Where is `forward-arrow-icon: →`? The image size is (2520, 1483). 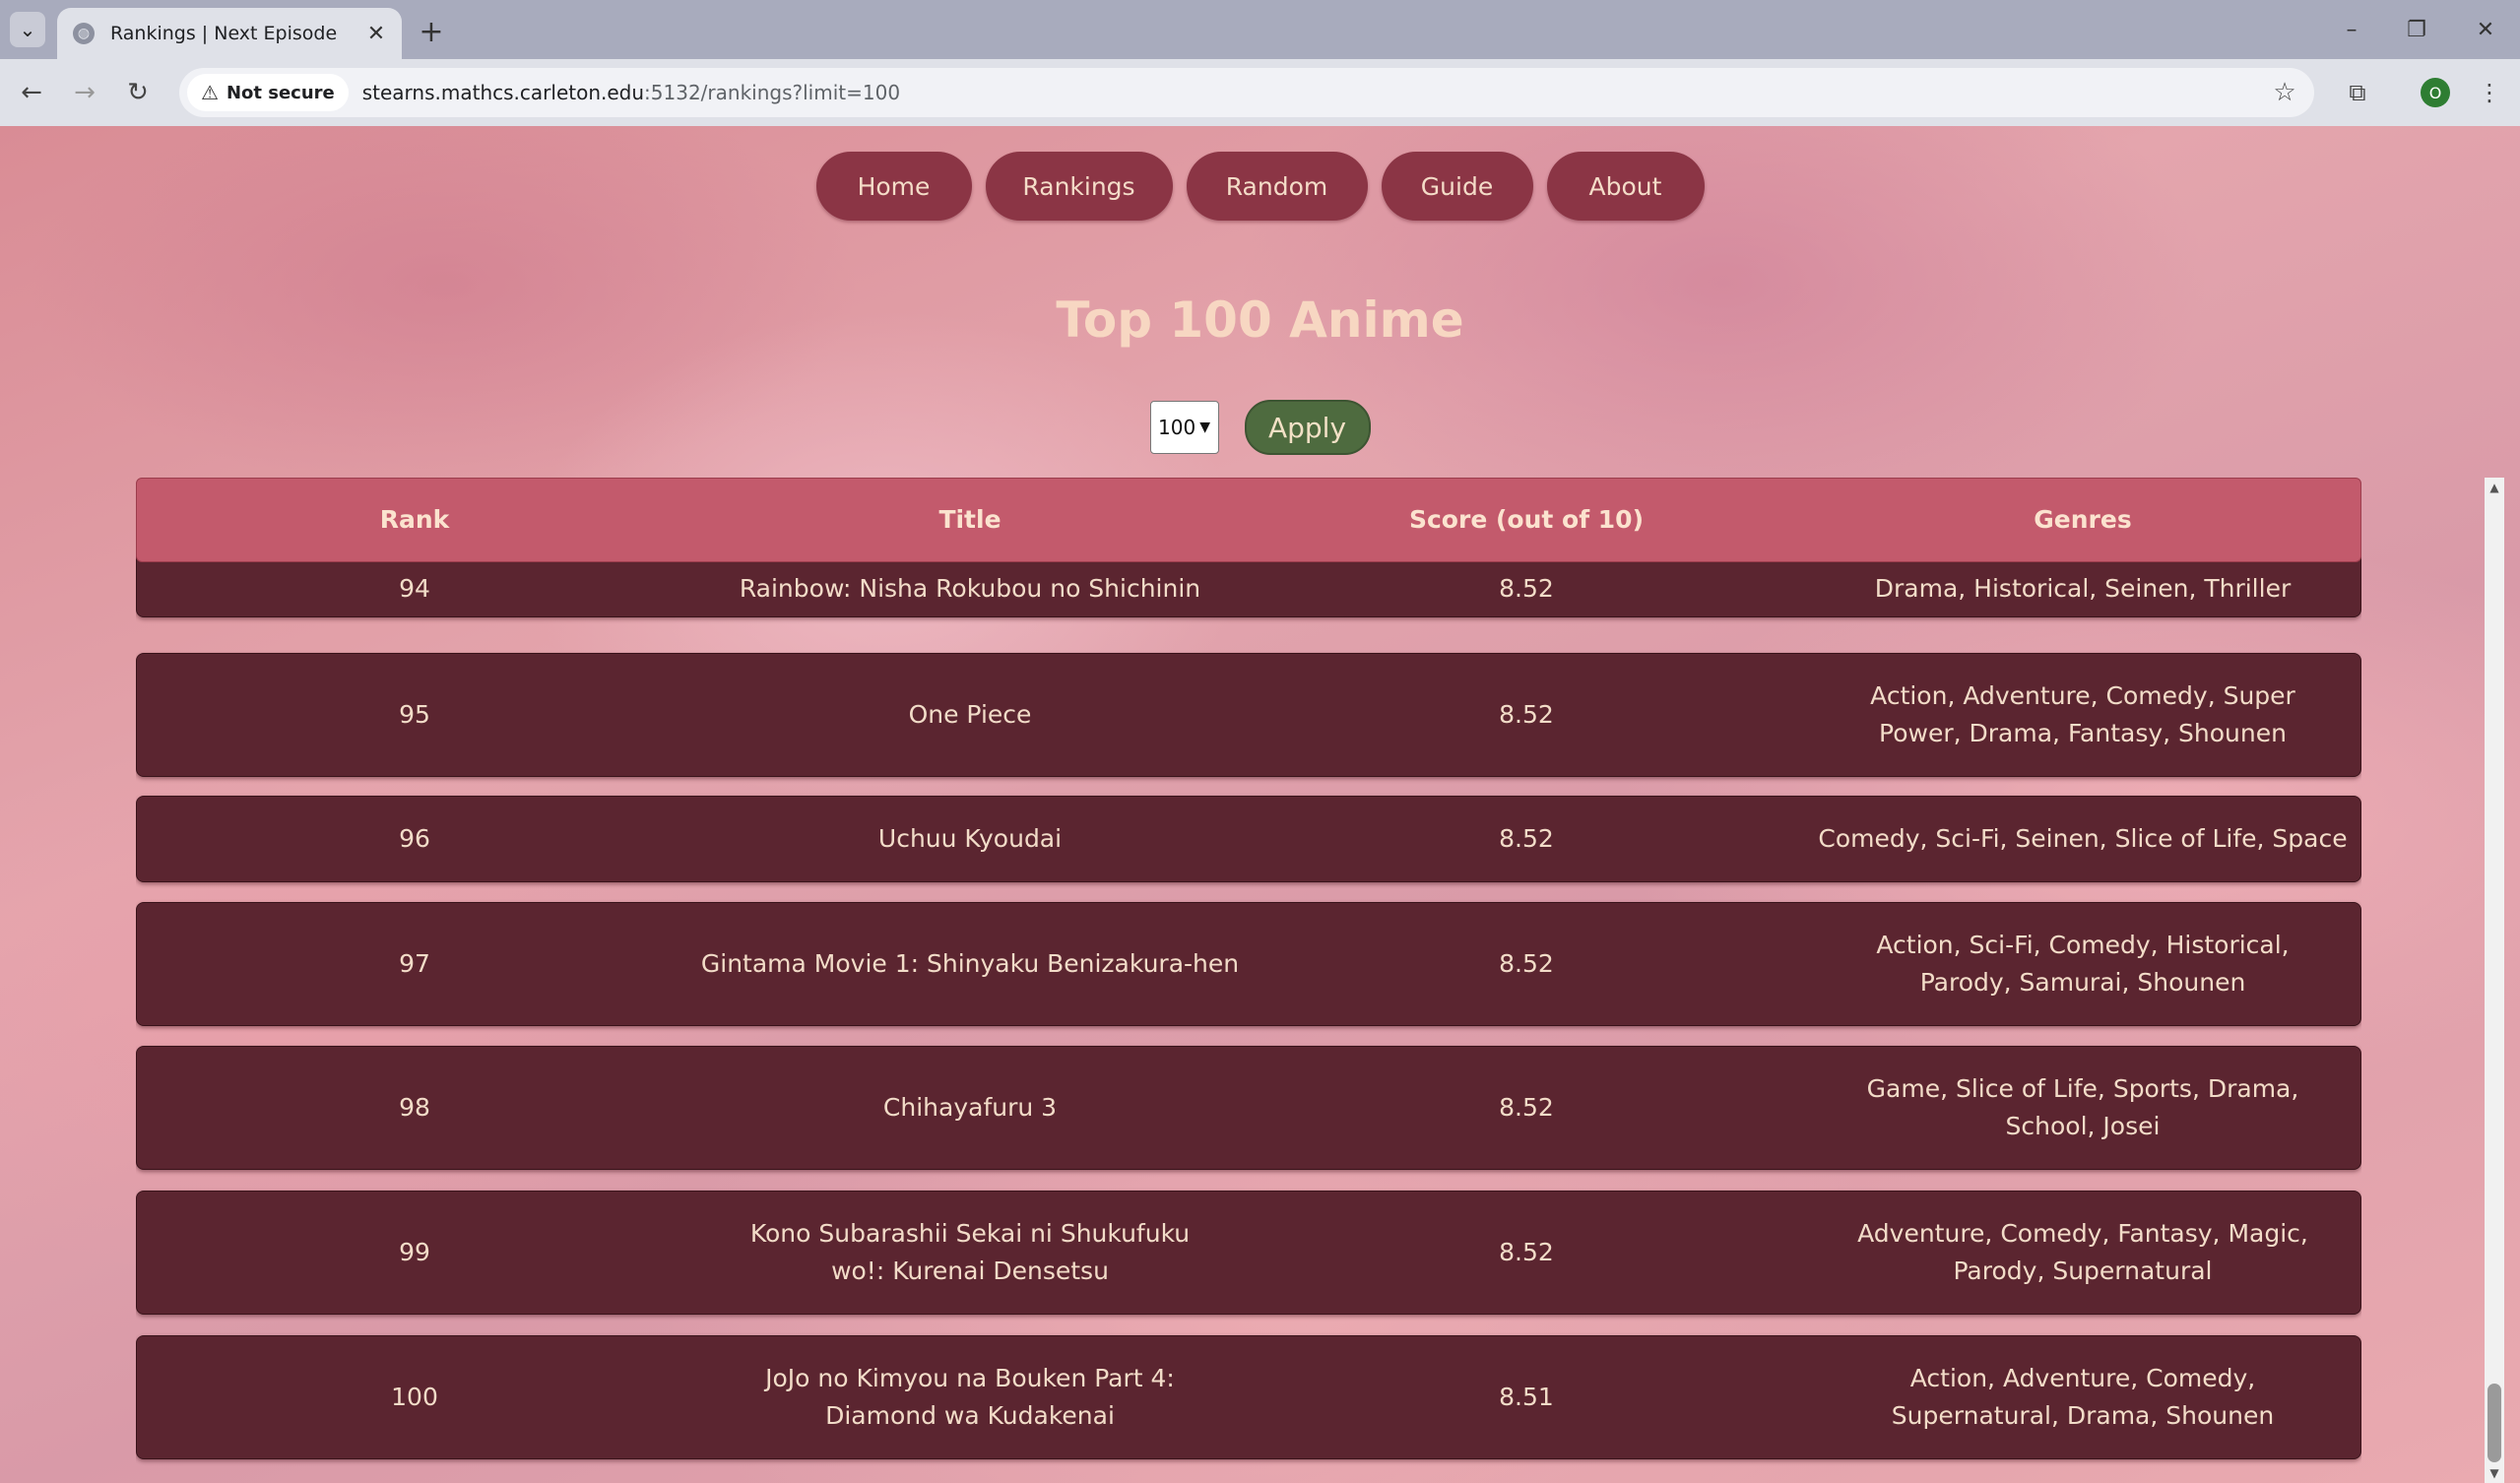
forward-arrow-icon: → is located at coordinates (84, 93).